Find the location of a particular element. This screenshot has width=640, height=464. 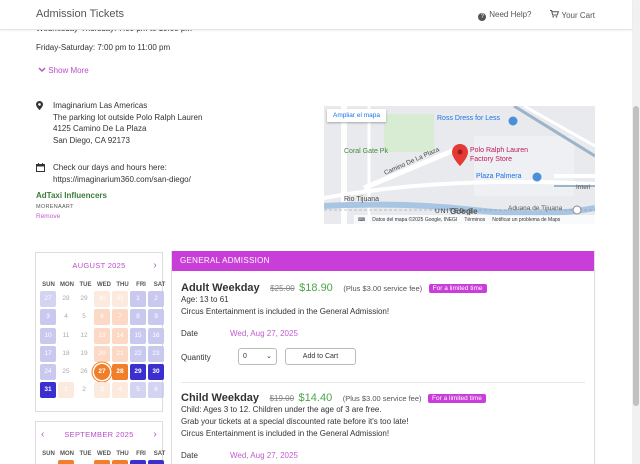

map-place-name: Polo Ralph Lauren Factory Store is located at coordinates (505, 155).